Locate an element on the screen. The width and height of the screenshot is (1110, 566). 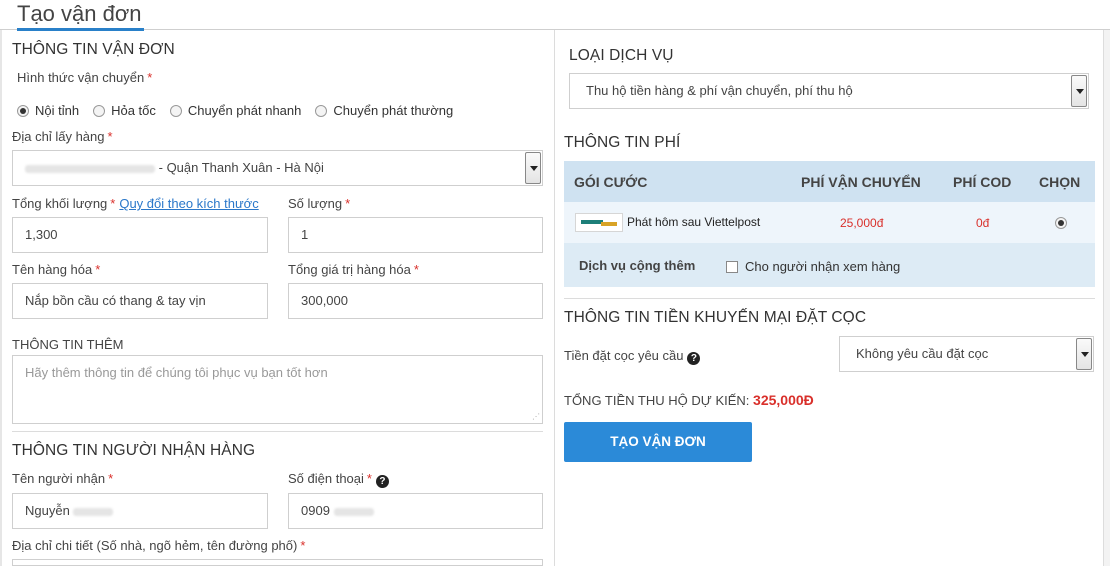
shipping-method-label: Hình thức vận chuyển * is located at coordinates (85, 77).